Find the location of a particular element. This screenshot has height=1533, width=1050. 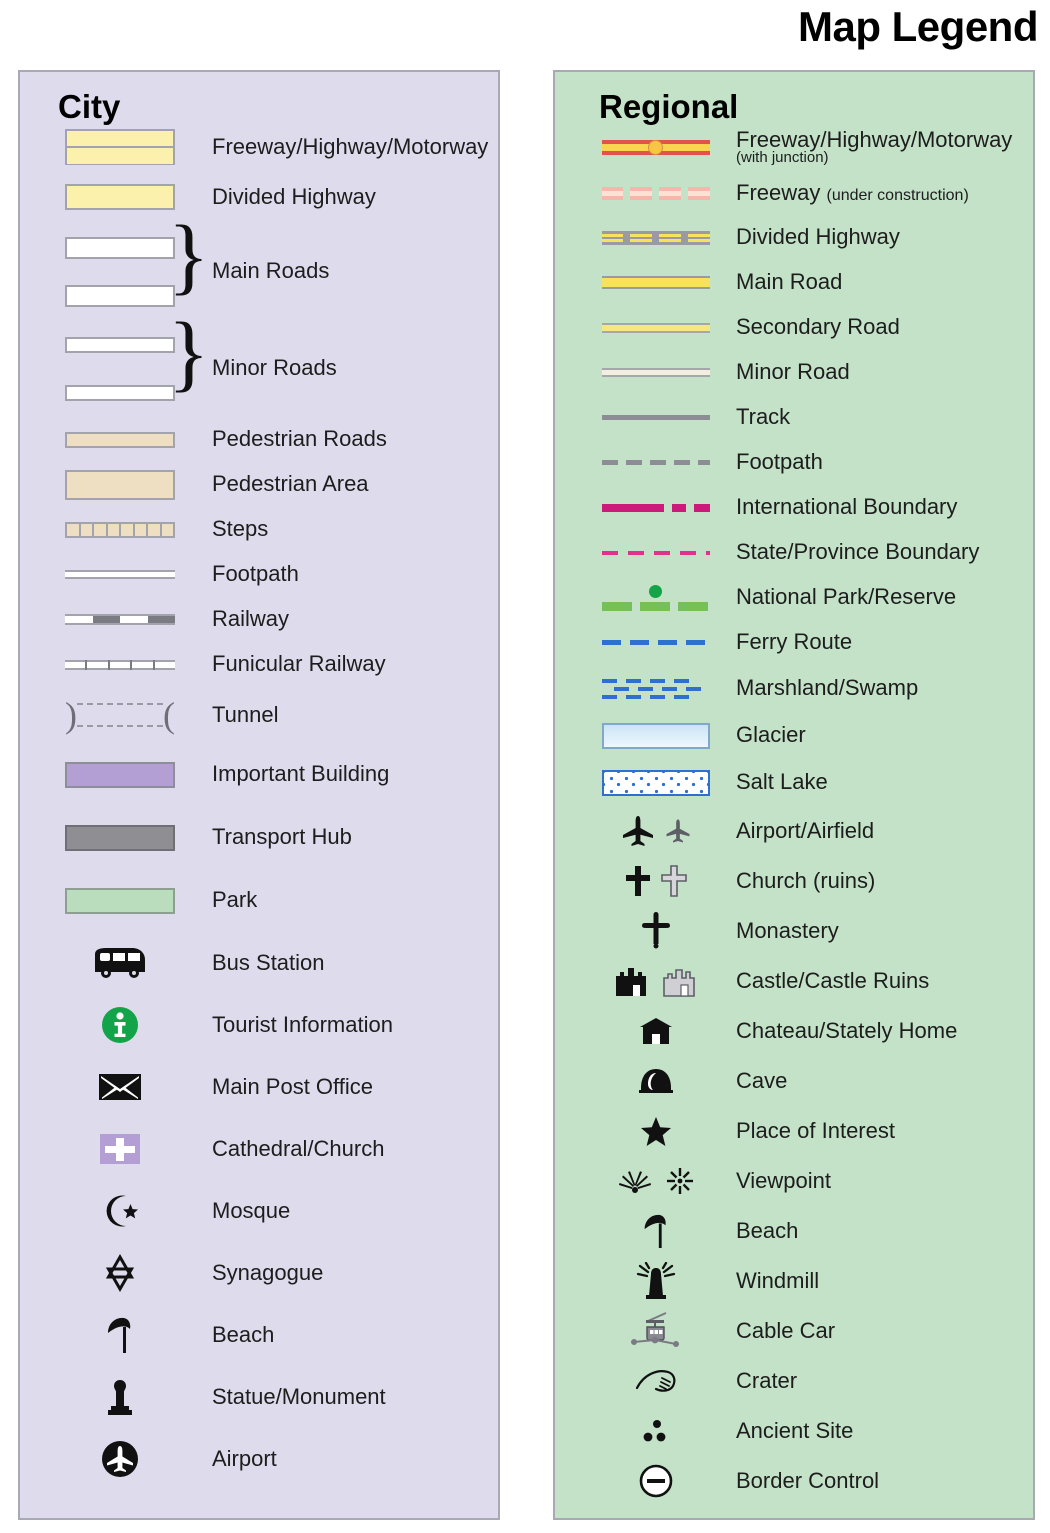

freeway-city-symbol is located at coordinates (120, 147).